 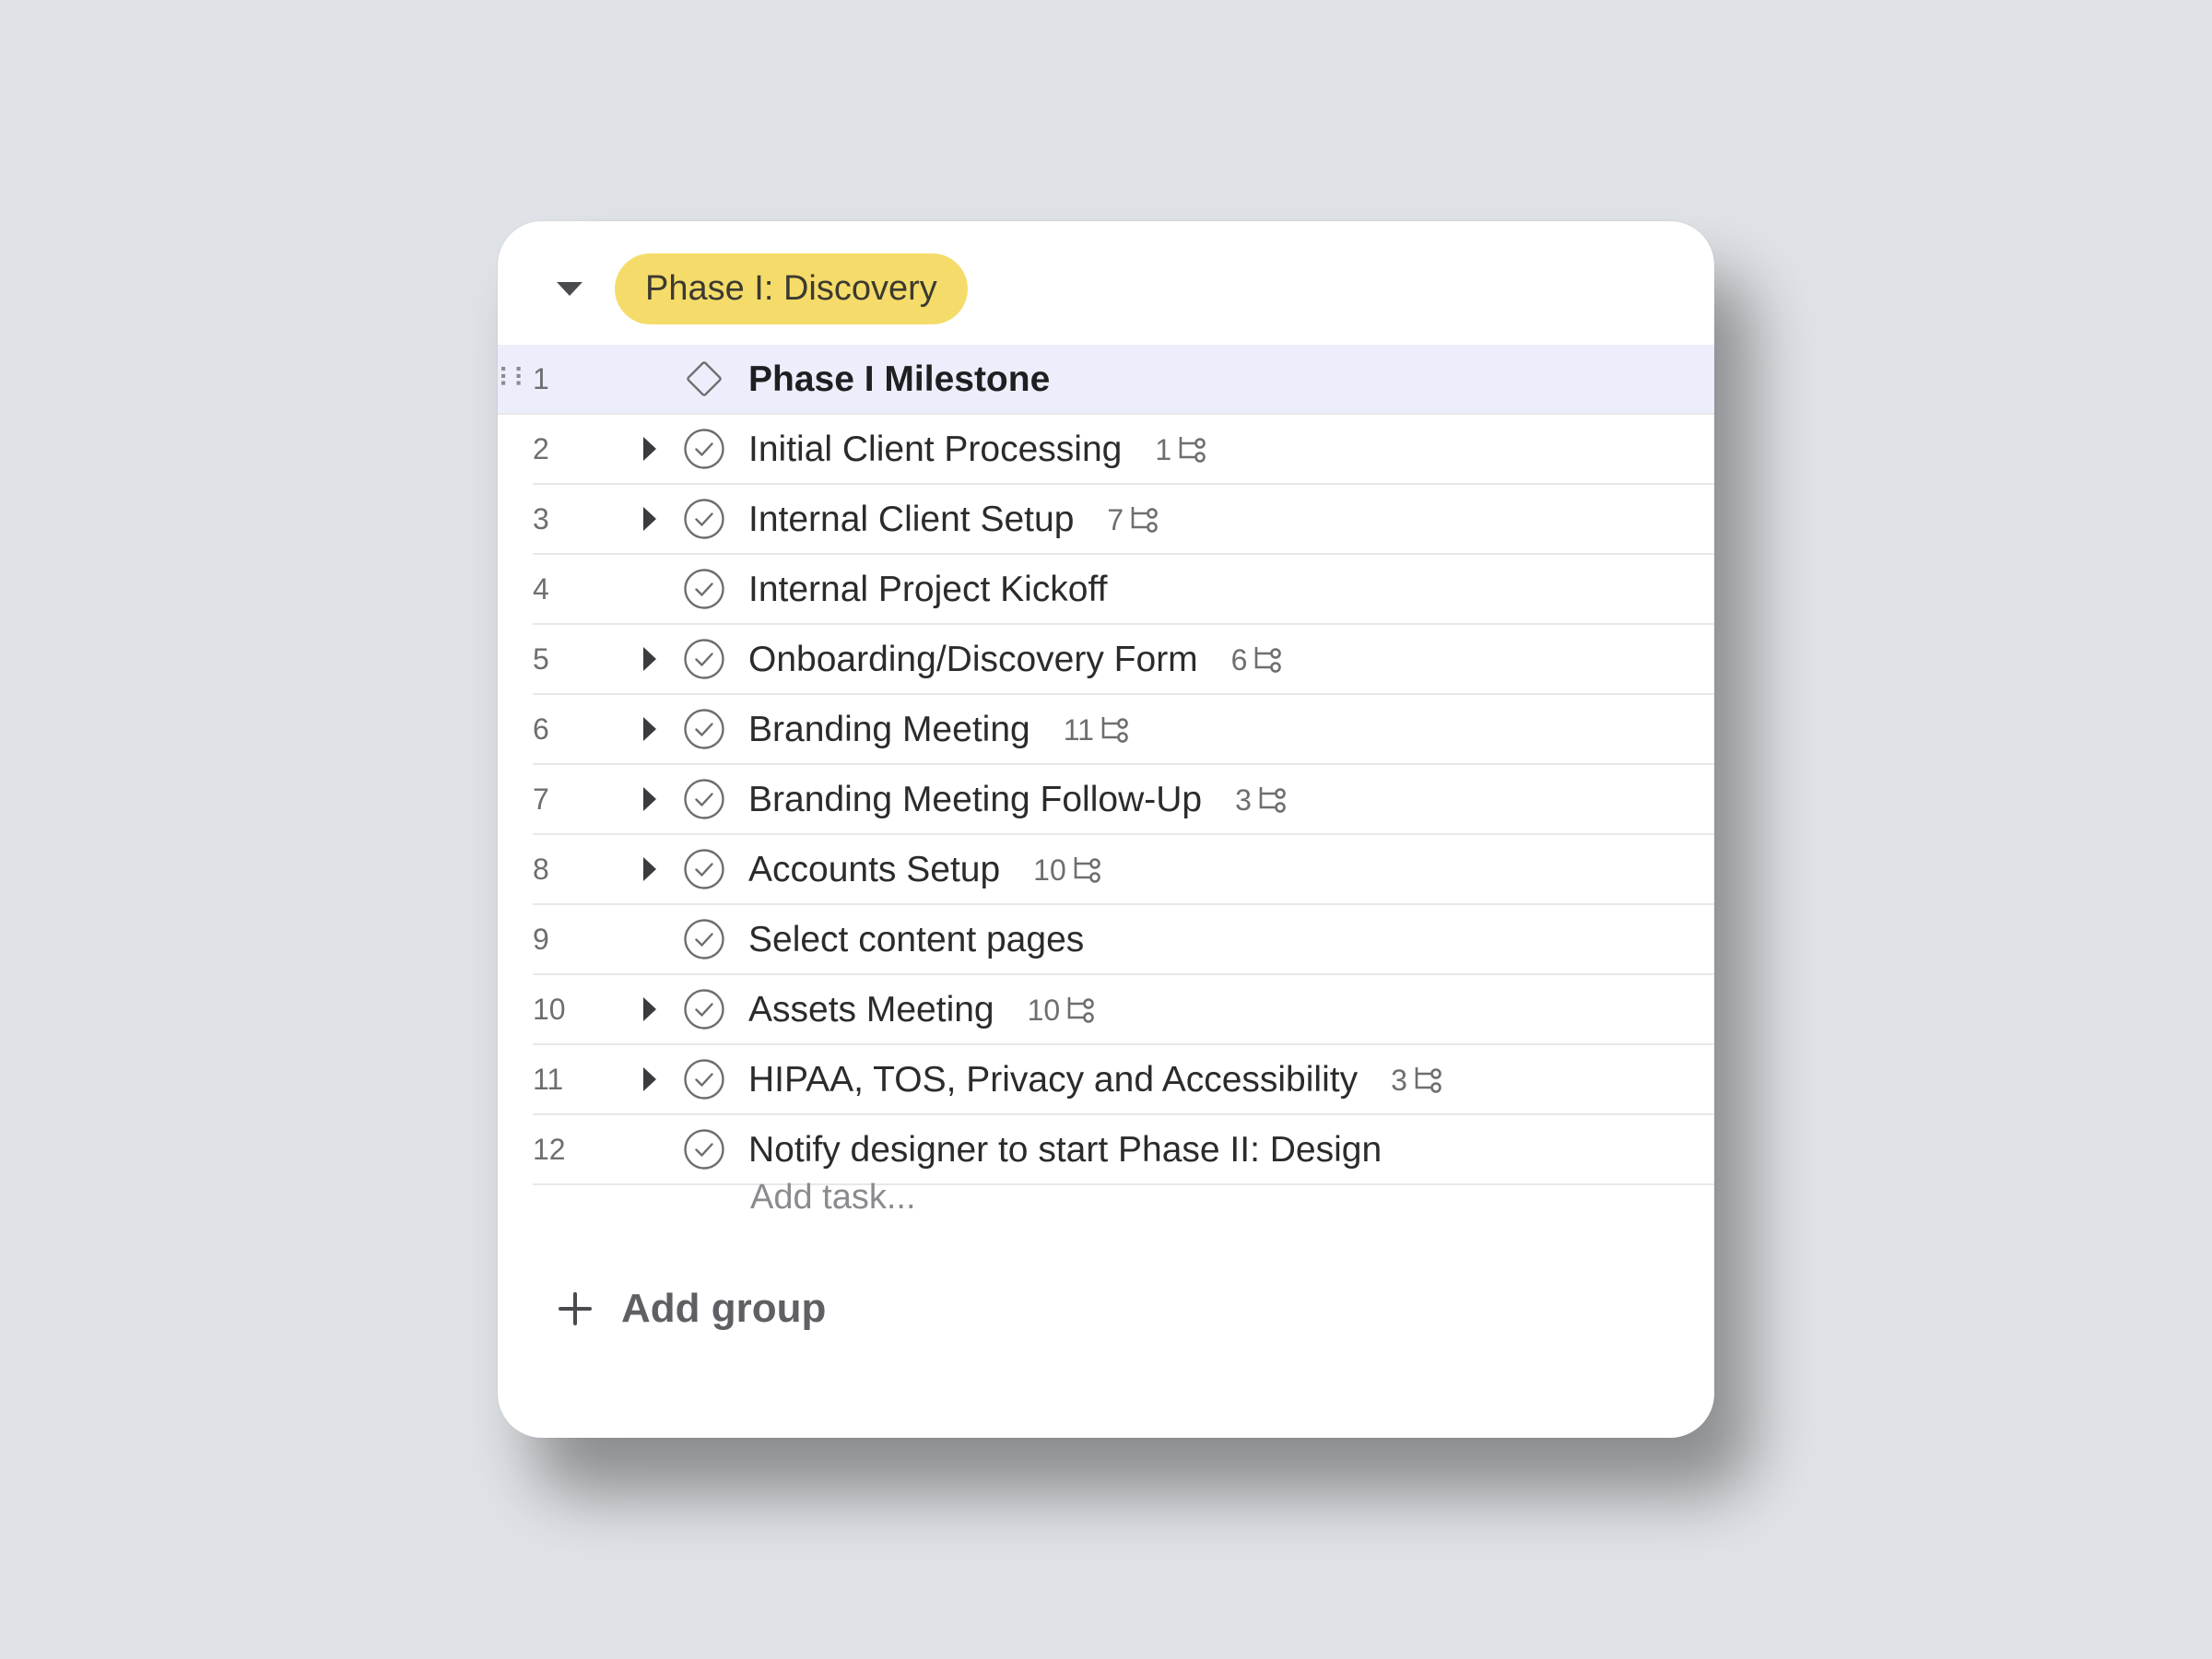 What do you see at coordinates (541, 659) in the screenshot?
I see `row-number: 5` at bounding box center [541, 659].